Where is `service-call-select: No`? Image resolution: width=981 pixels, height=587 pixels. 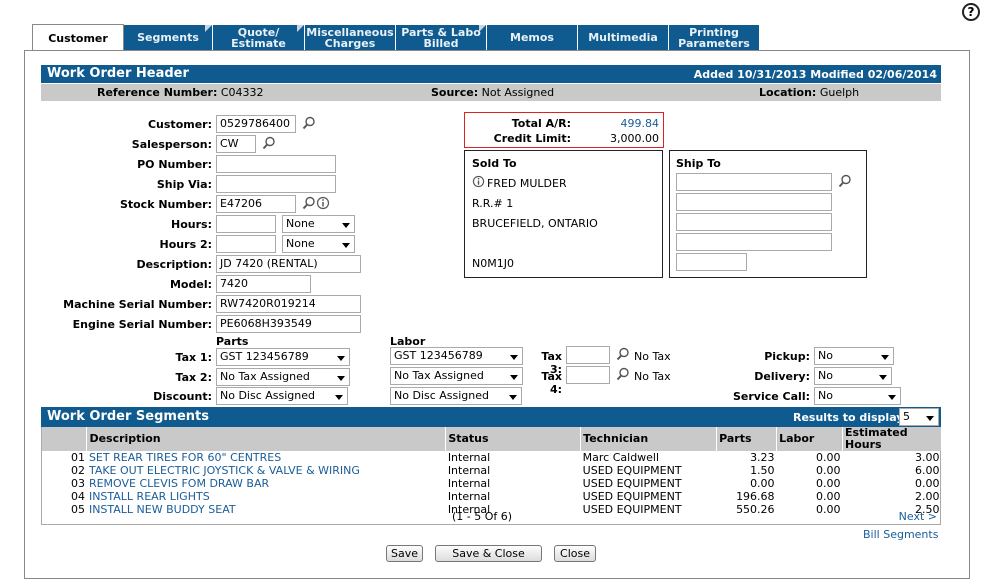
service-call-select: No is located at coordinates (857, 396).